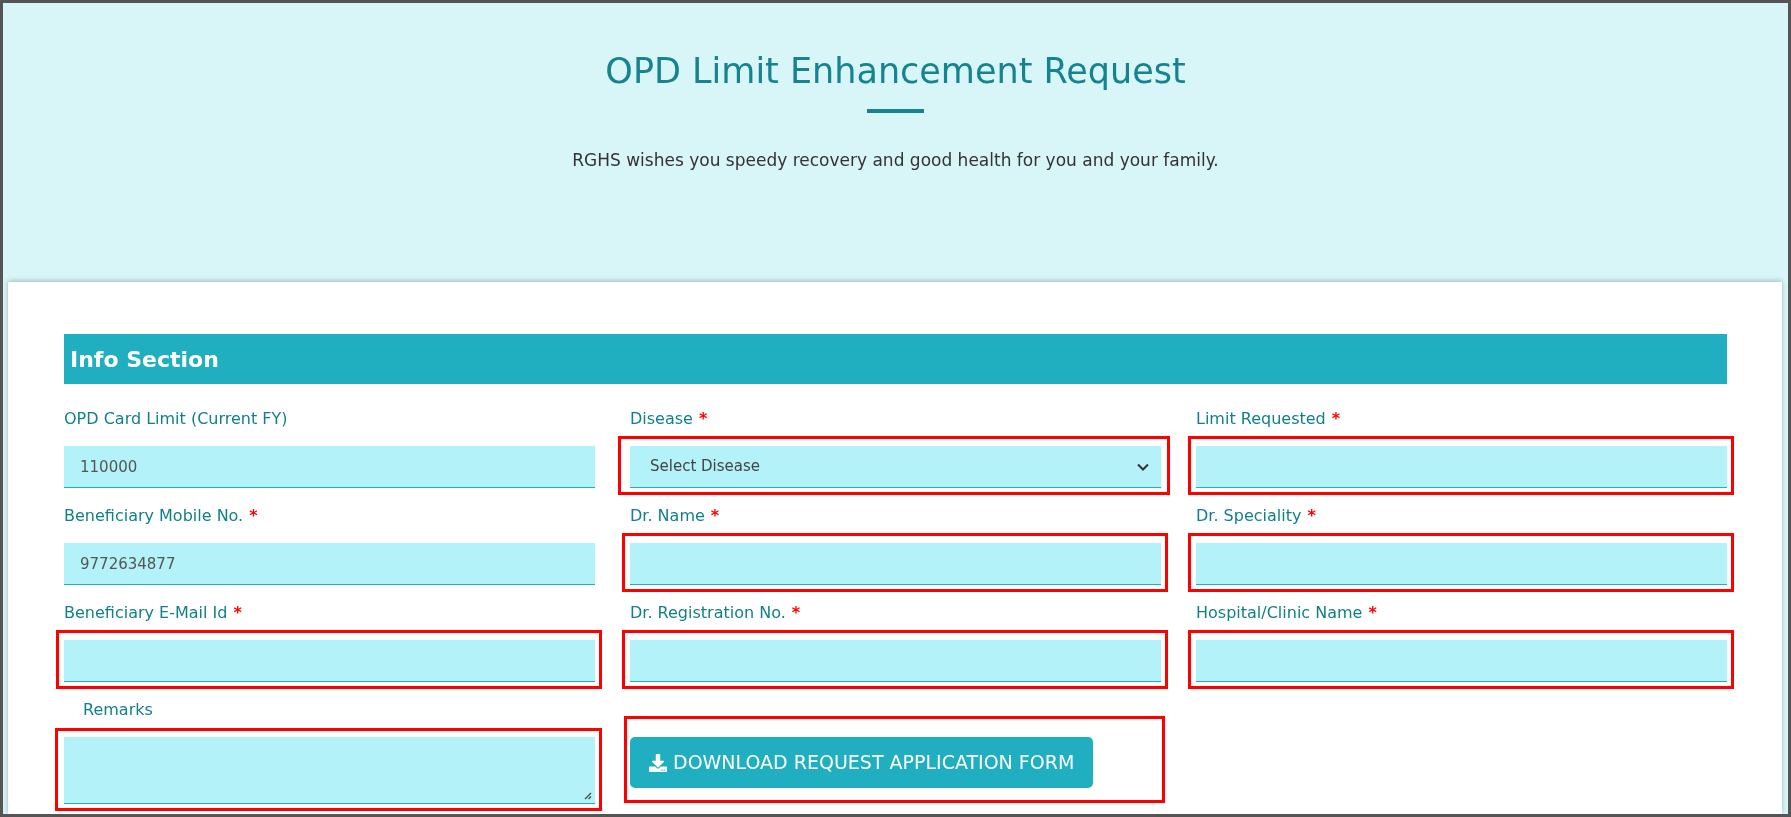  Describe the element at coordinates (1279, 613) in the screenshot. I see `field-label: Hospital/Clinic Name` at that location.